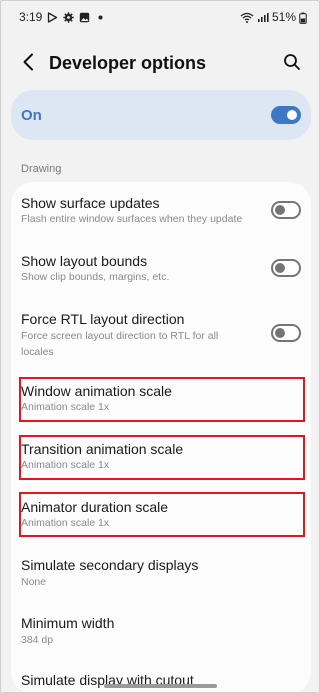 The image size is (320, 693). I want to click on setting-simulate-secondary-displays: Simulate secondary displays None, so click(161, 573).